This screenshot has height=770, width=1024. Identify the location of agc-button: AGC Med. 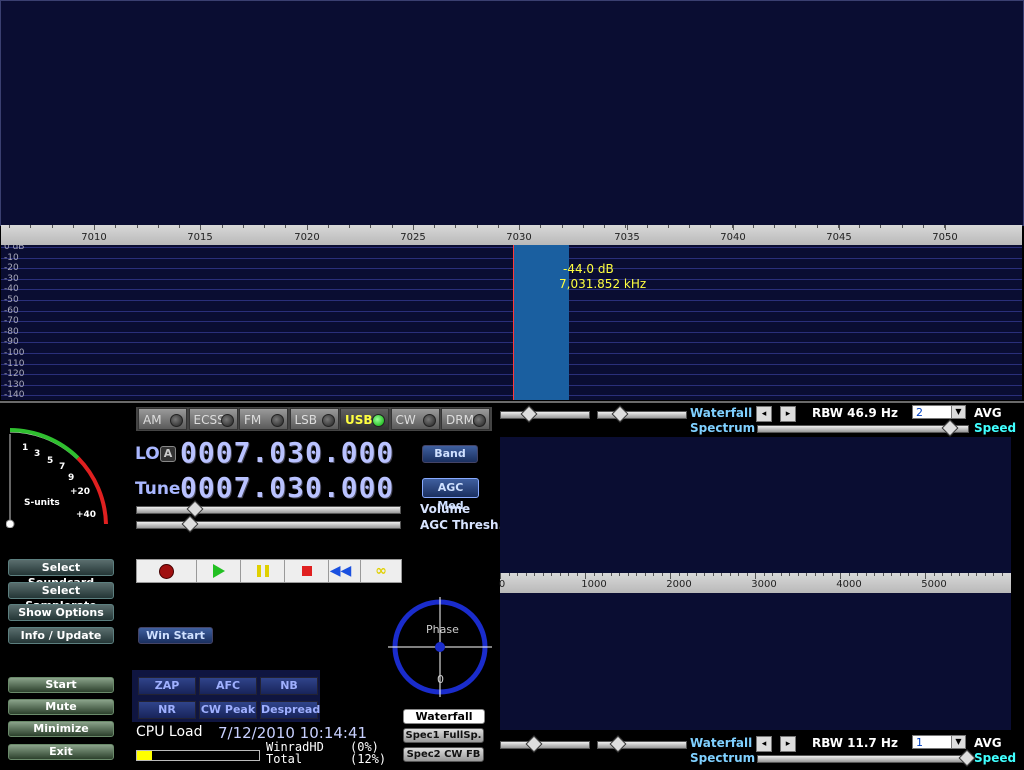
(450, 495).